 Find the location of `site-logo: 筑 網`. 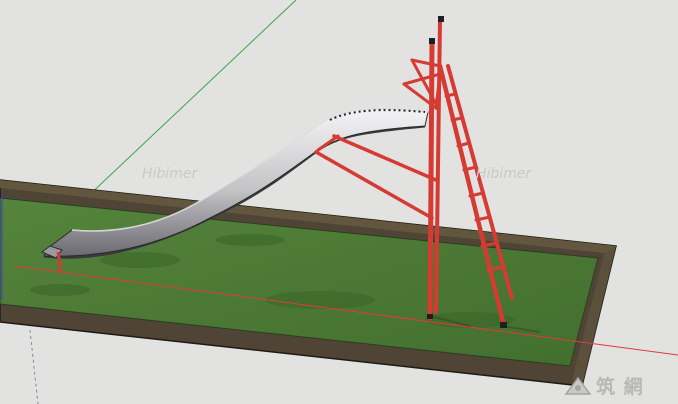

site-logo: 筑 網 is located at coordinates (604, 386).